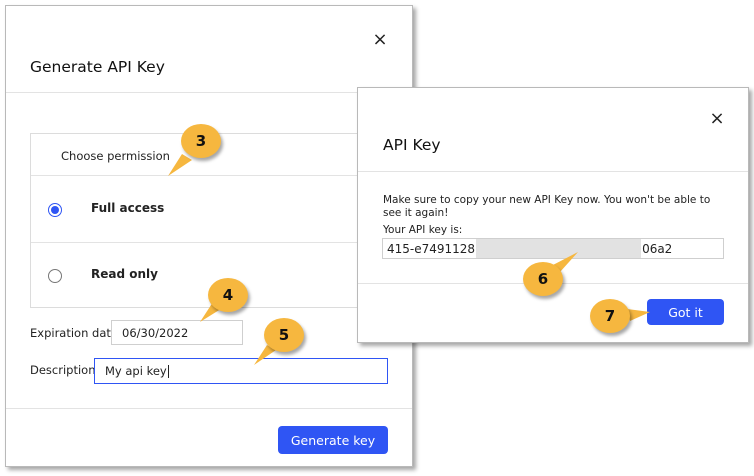 The image size is (754, 476). Describe the element at coordinates (177, 332) in the screenshot. I see `expiration-date-input: 06/30/2022` at that location.